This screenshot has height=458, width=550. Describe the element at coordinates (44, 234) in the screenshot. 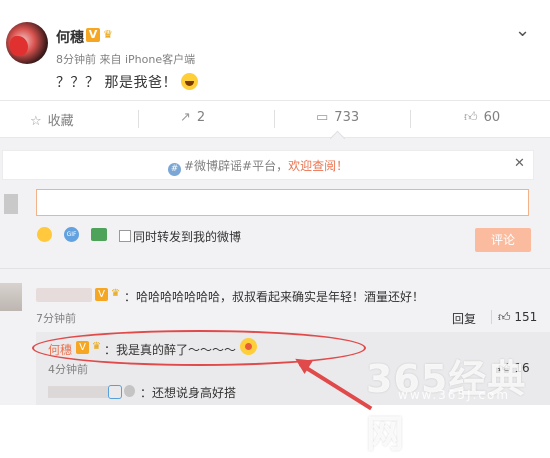

I see `emoji-face-icon` at that location.